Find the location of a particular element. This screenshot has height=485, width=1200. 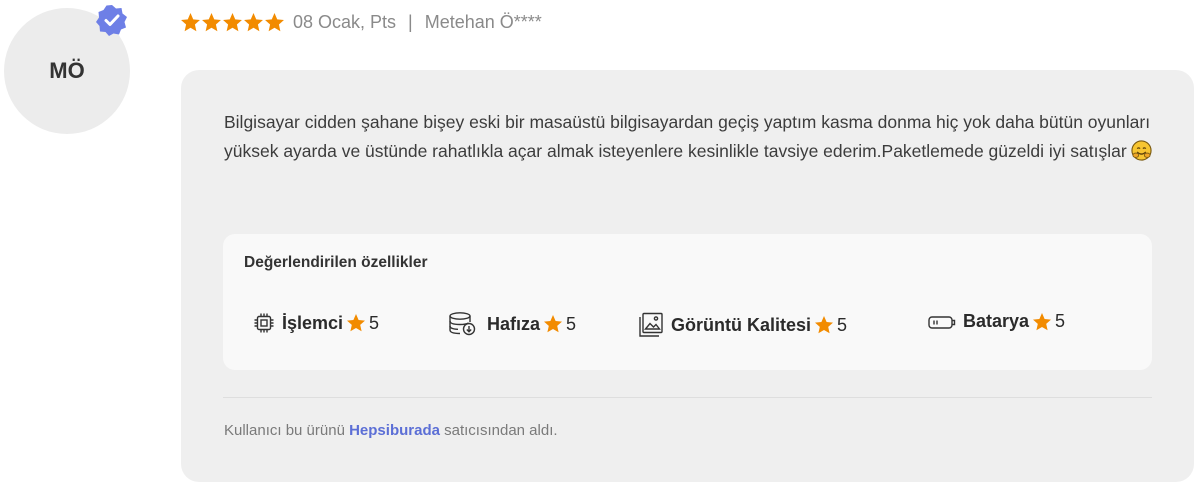

verified-badge-icon is located at coordinates (111, 20).